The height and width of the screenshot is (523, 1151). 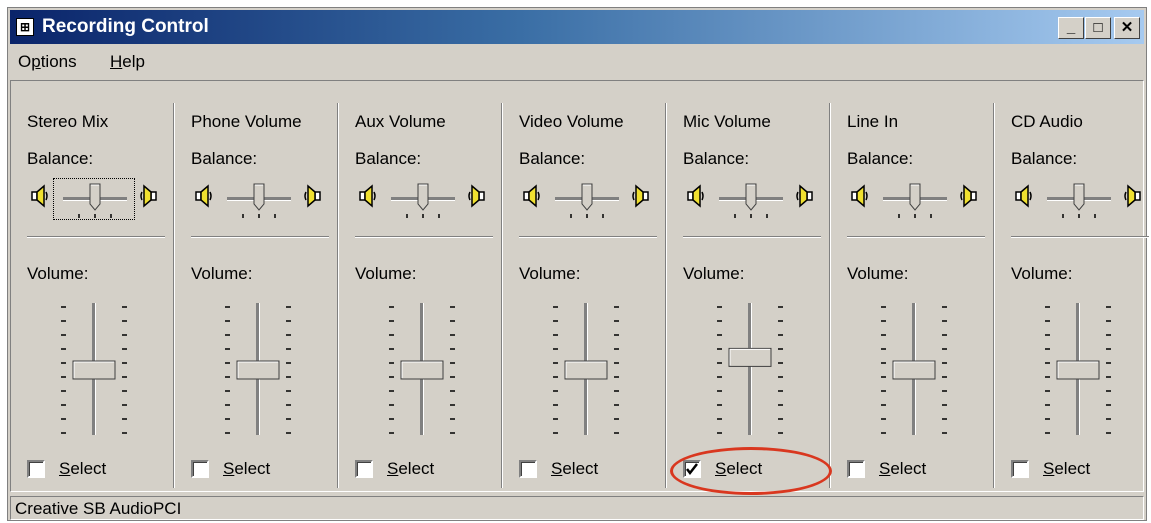 I want to click on mixer-channel: Phone Volume Balance: Volume: Select, so click(x=256, y=286).